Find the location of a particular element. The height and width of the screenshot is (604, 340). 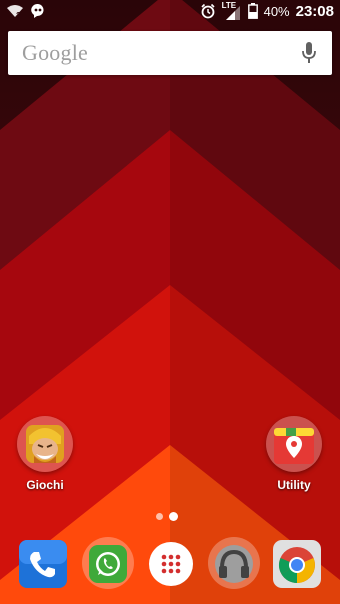

google-logo-text: Google is located at coordinates (55, 52).